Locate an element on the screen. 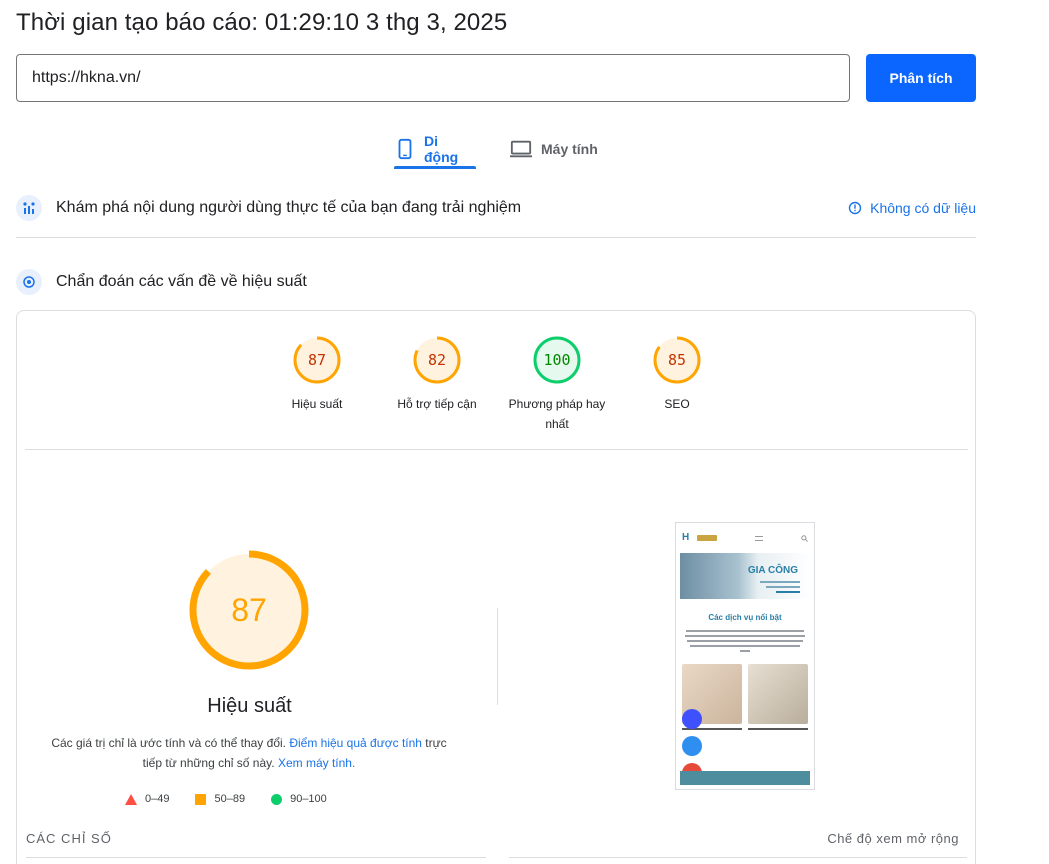 The height and width of the screenshot is (864, 1049). gauge-ring: 100 is located at coordinates (557, 360).